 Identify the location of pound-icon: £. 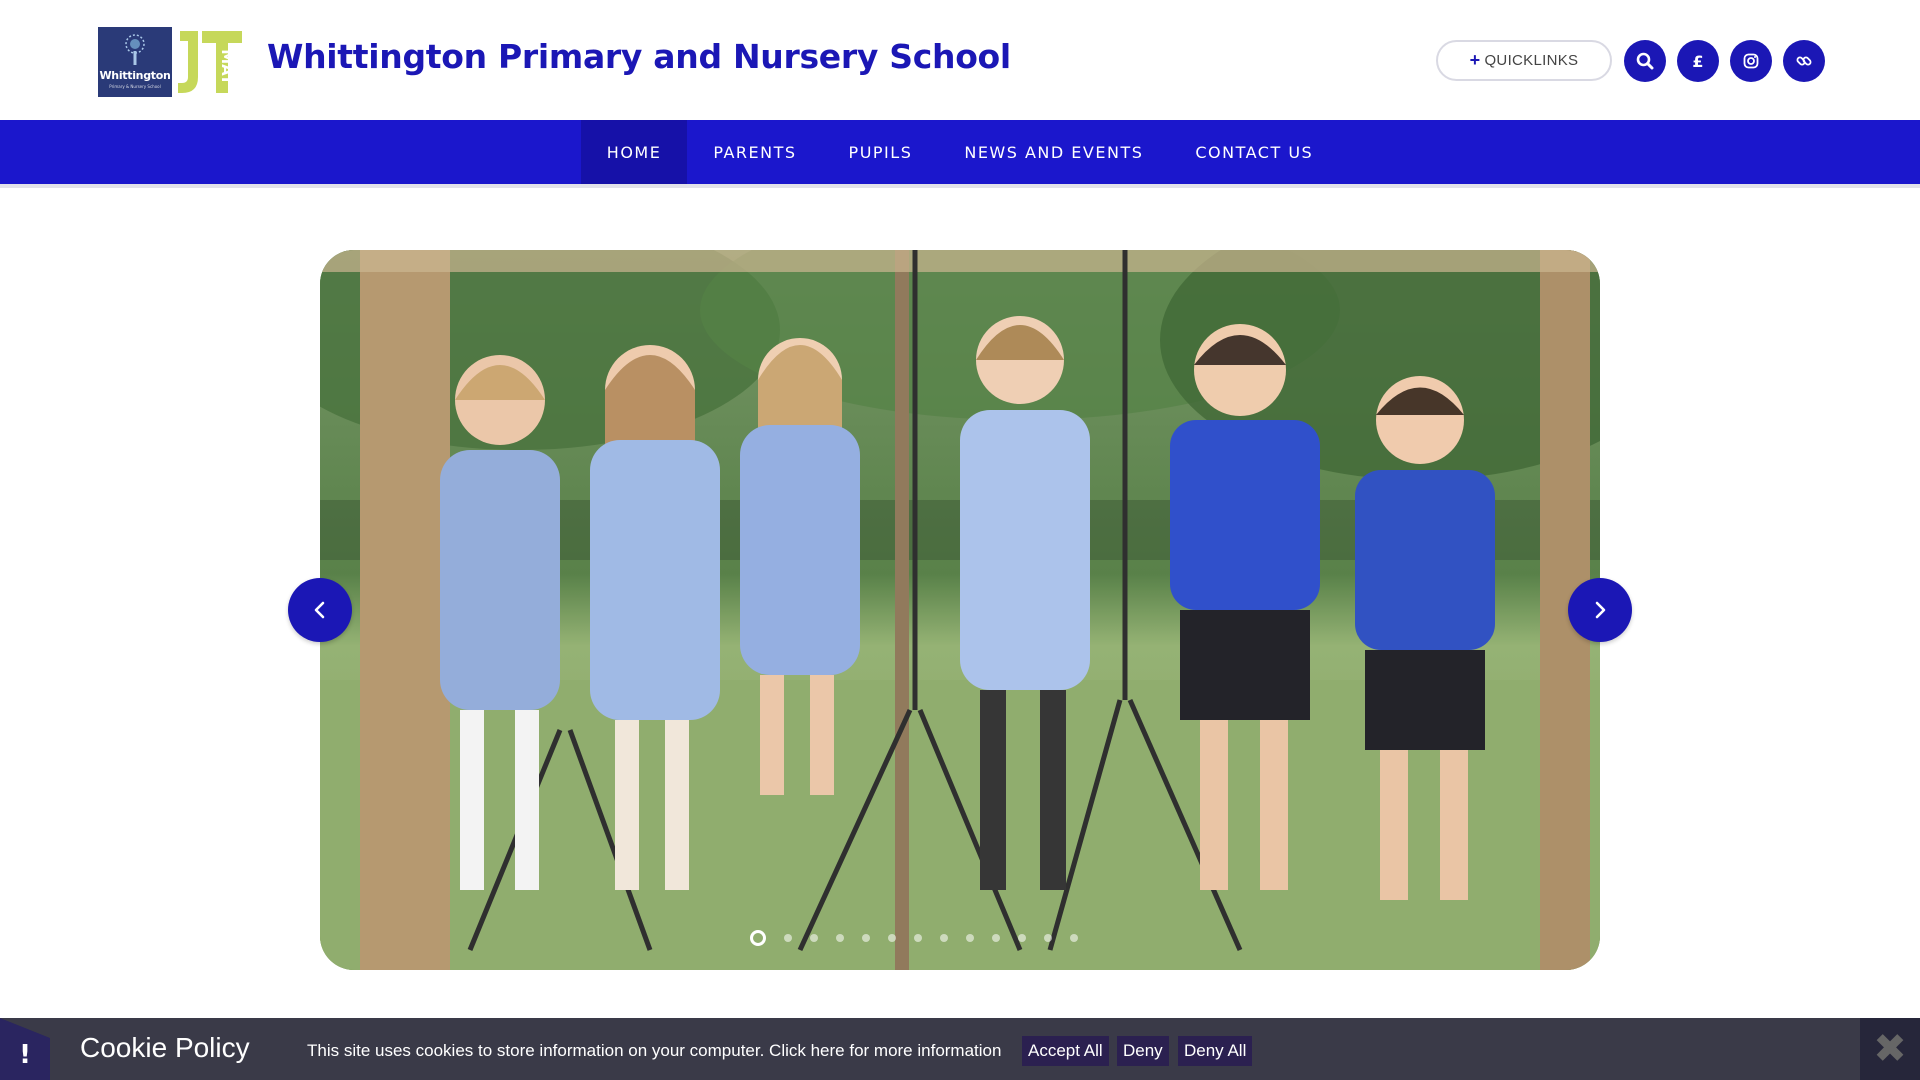
(1698, 61).